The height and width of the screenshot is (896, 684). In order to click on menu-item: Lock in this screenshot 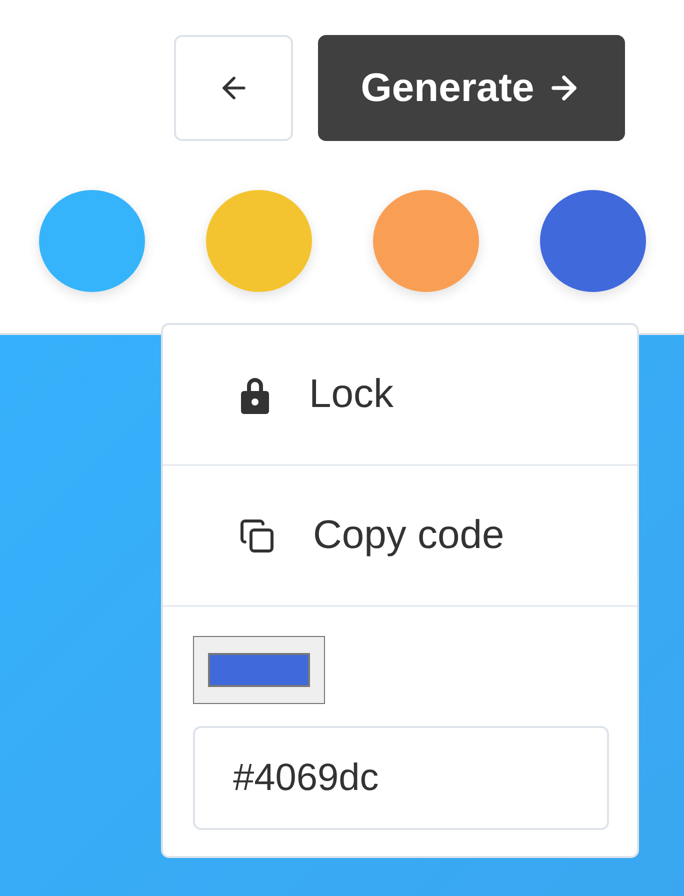, I will do `click(400, 395)`.